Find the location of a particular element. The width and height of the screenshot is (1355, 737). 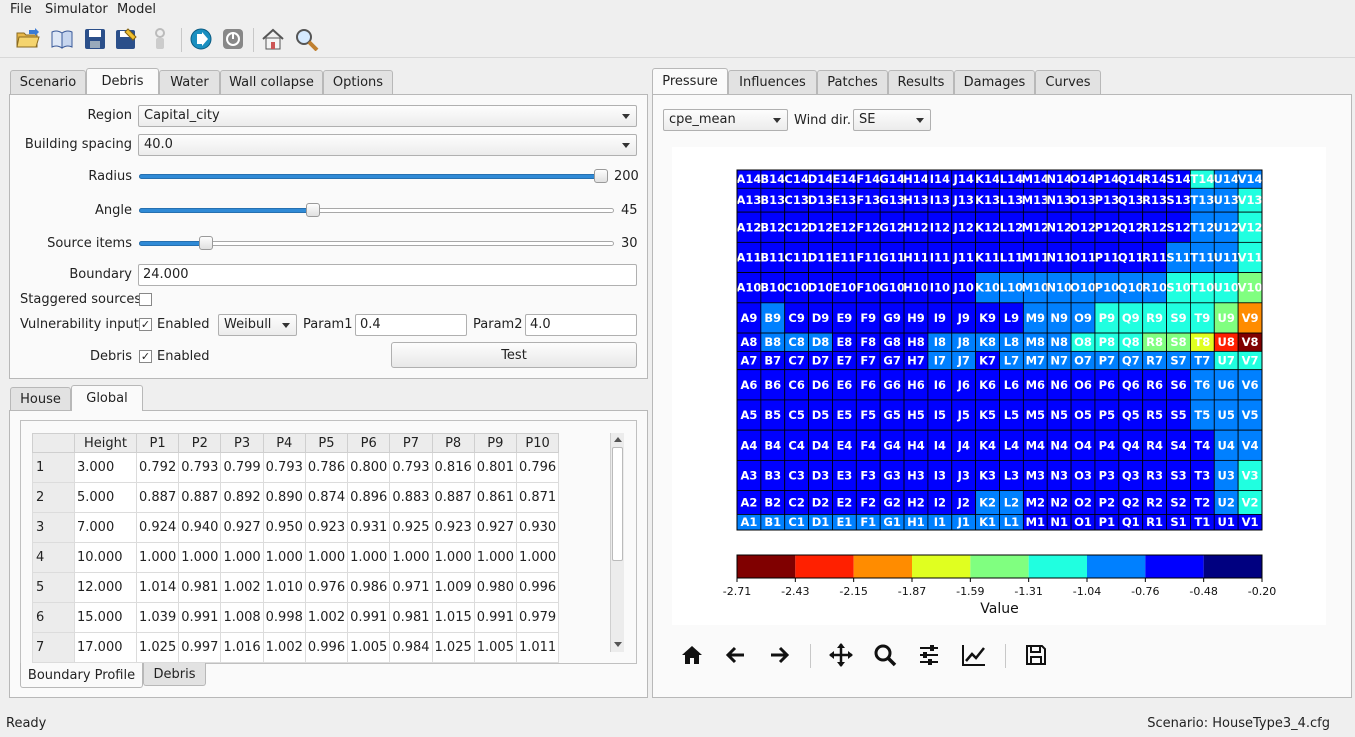

statistic-combo: cpe_mean is located at coordinates (725, 120).